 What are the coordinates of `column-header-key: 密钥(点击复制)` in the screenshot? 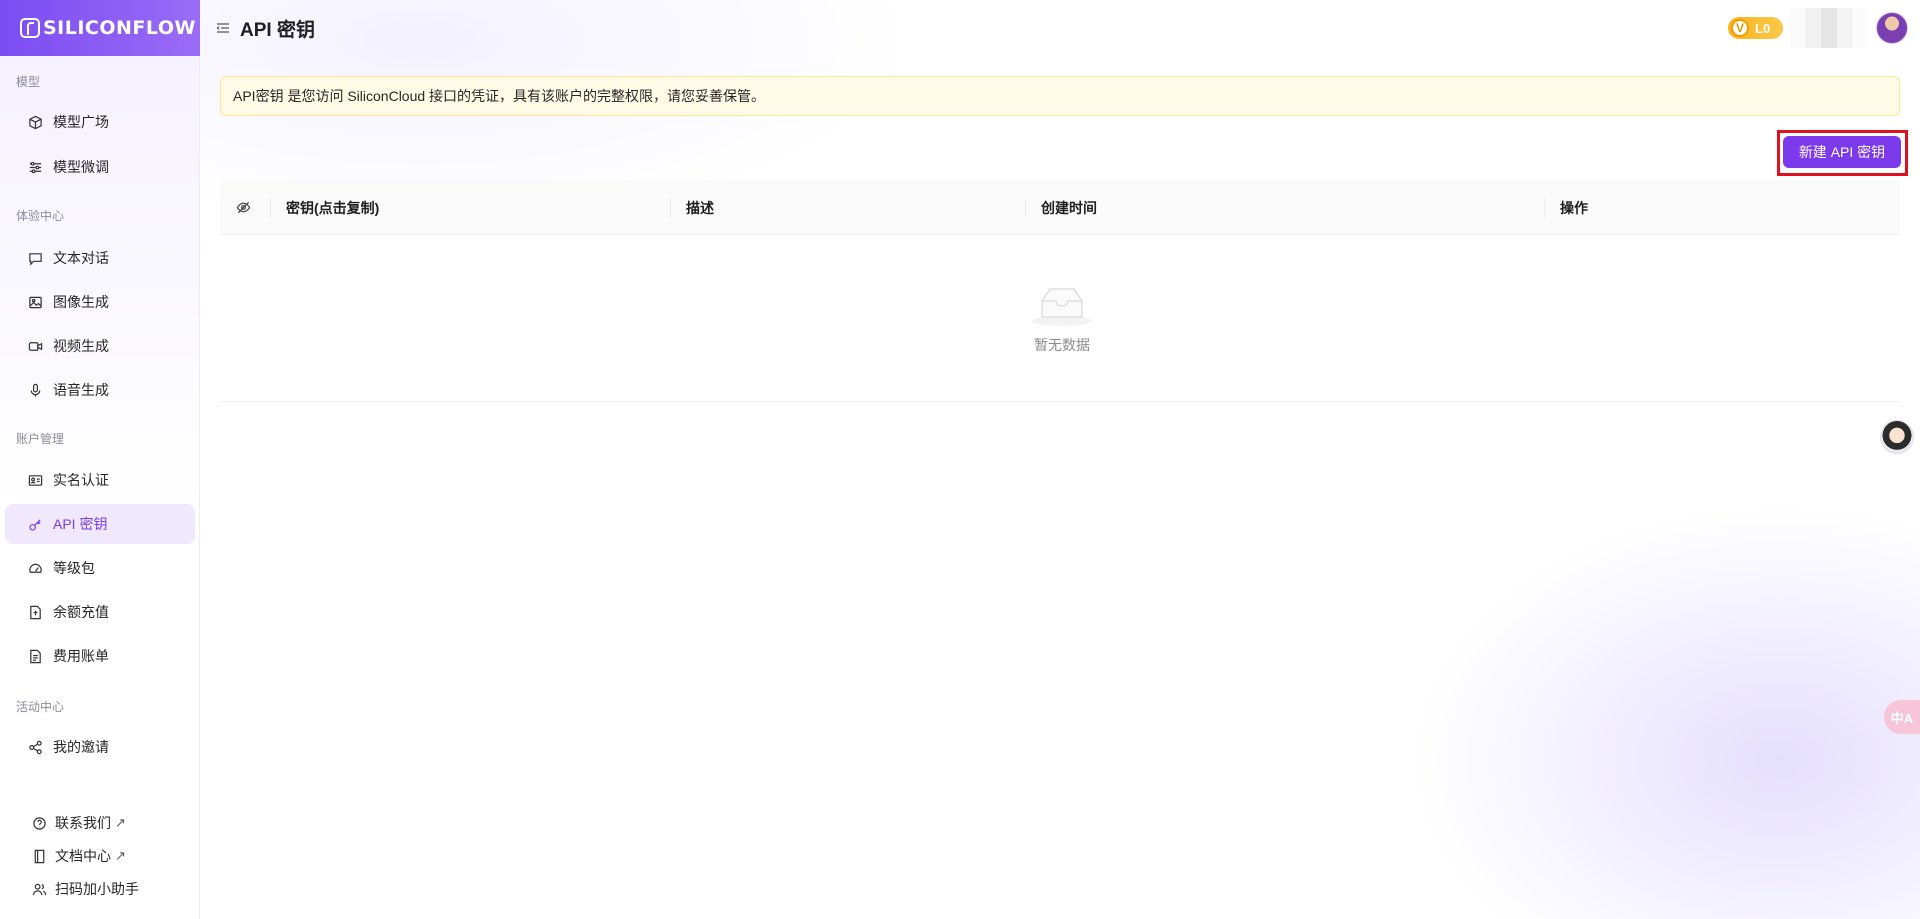 It's located at (333, 207).